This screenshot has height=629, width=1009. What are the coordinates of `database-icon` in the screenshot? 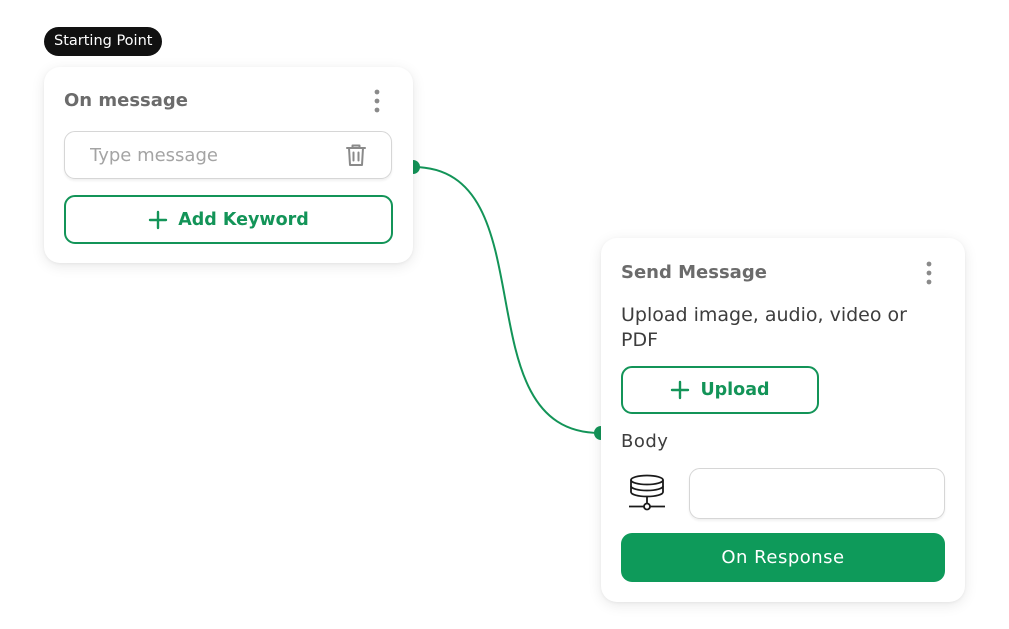 It's located at (647, 494).